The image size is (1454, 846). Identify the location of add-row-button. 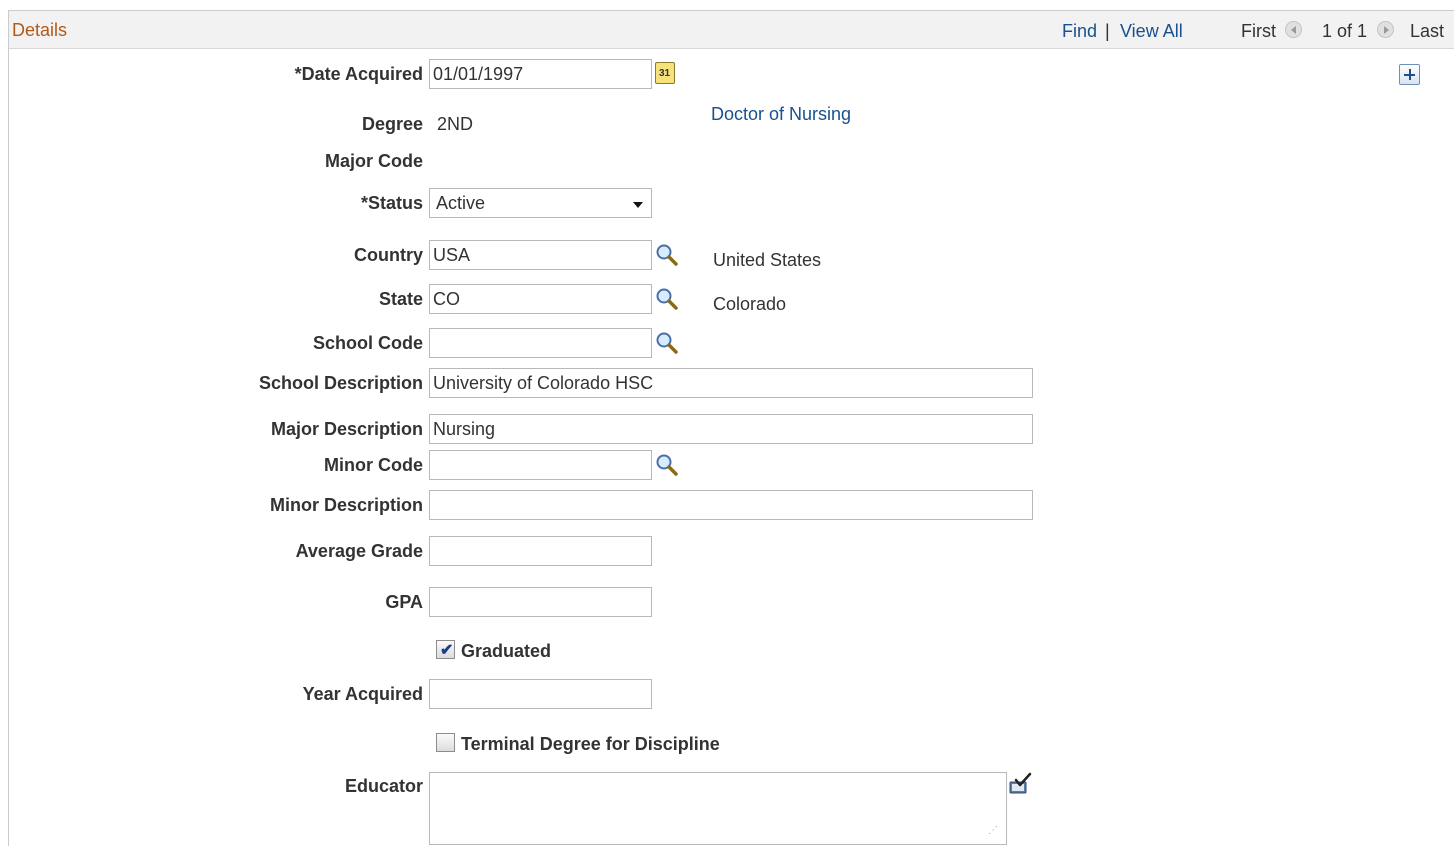
(1409, 74).